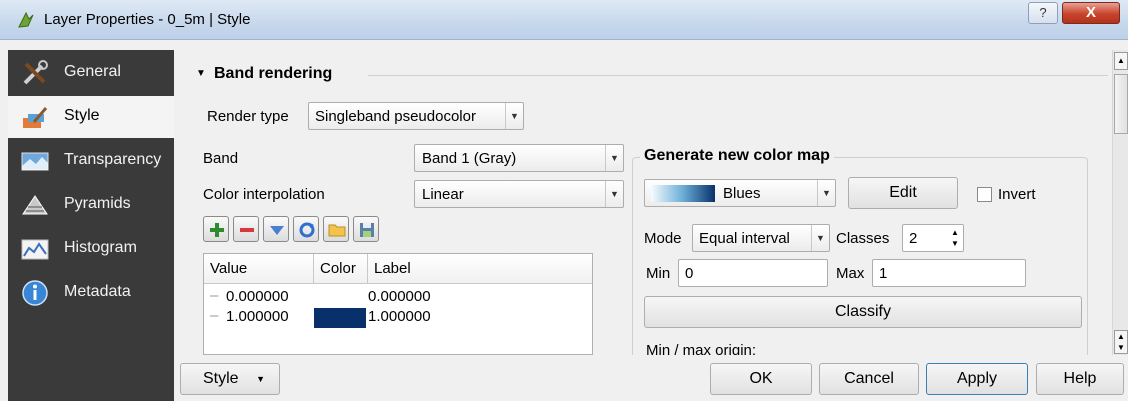 This screenshot has width=1128, height=401. Describe the element at coordinates (869, 379) in the screenshot. I see `cancel-button: Cancel` at that location.